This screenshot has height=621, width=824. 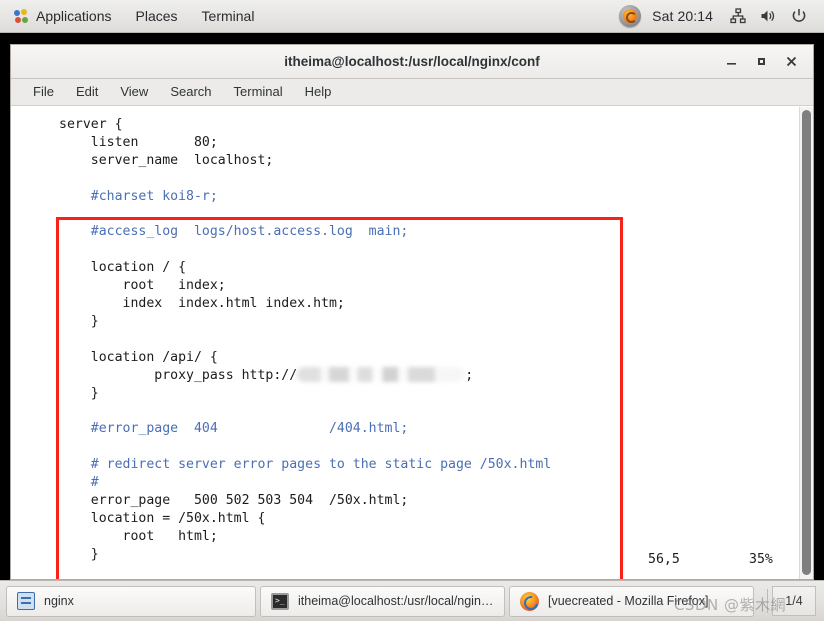 What do you see at coordinates (21, 16) in the screenshot?
I see `applications-icon` at bounding box center [21, 16].